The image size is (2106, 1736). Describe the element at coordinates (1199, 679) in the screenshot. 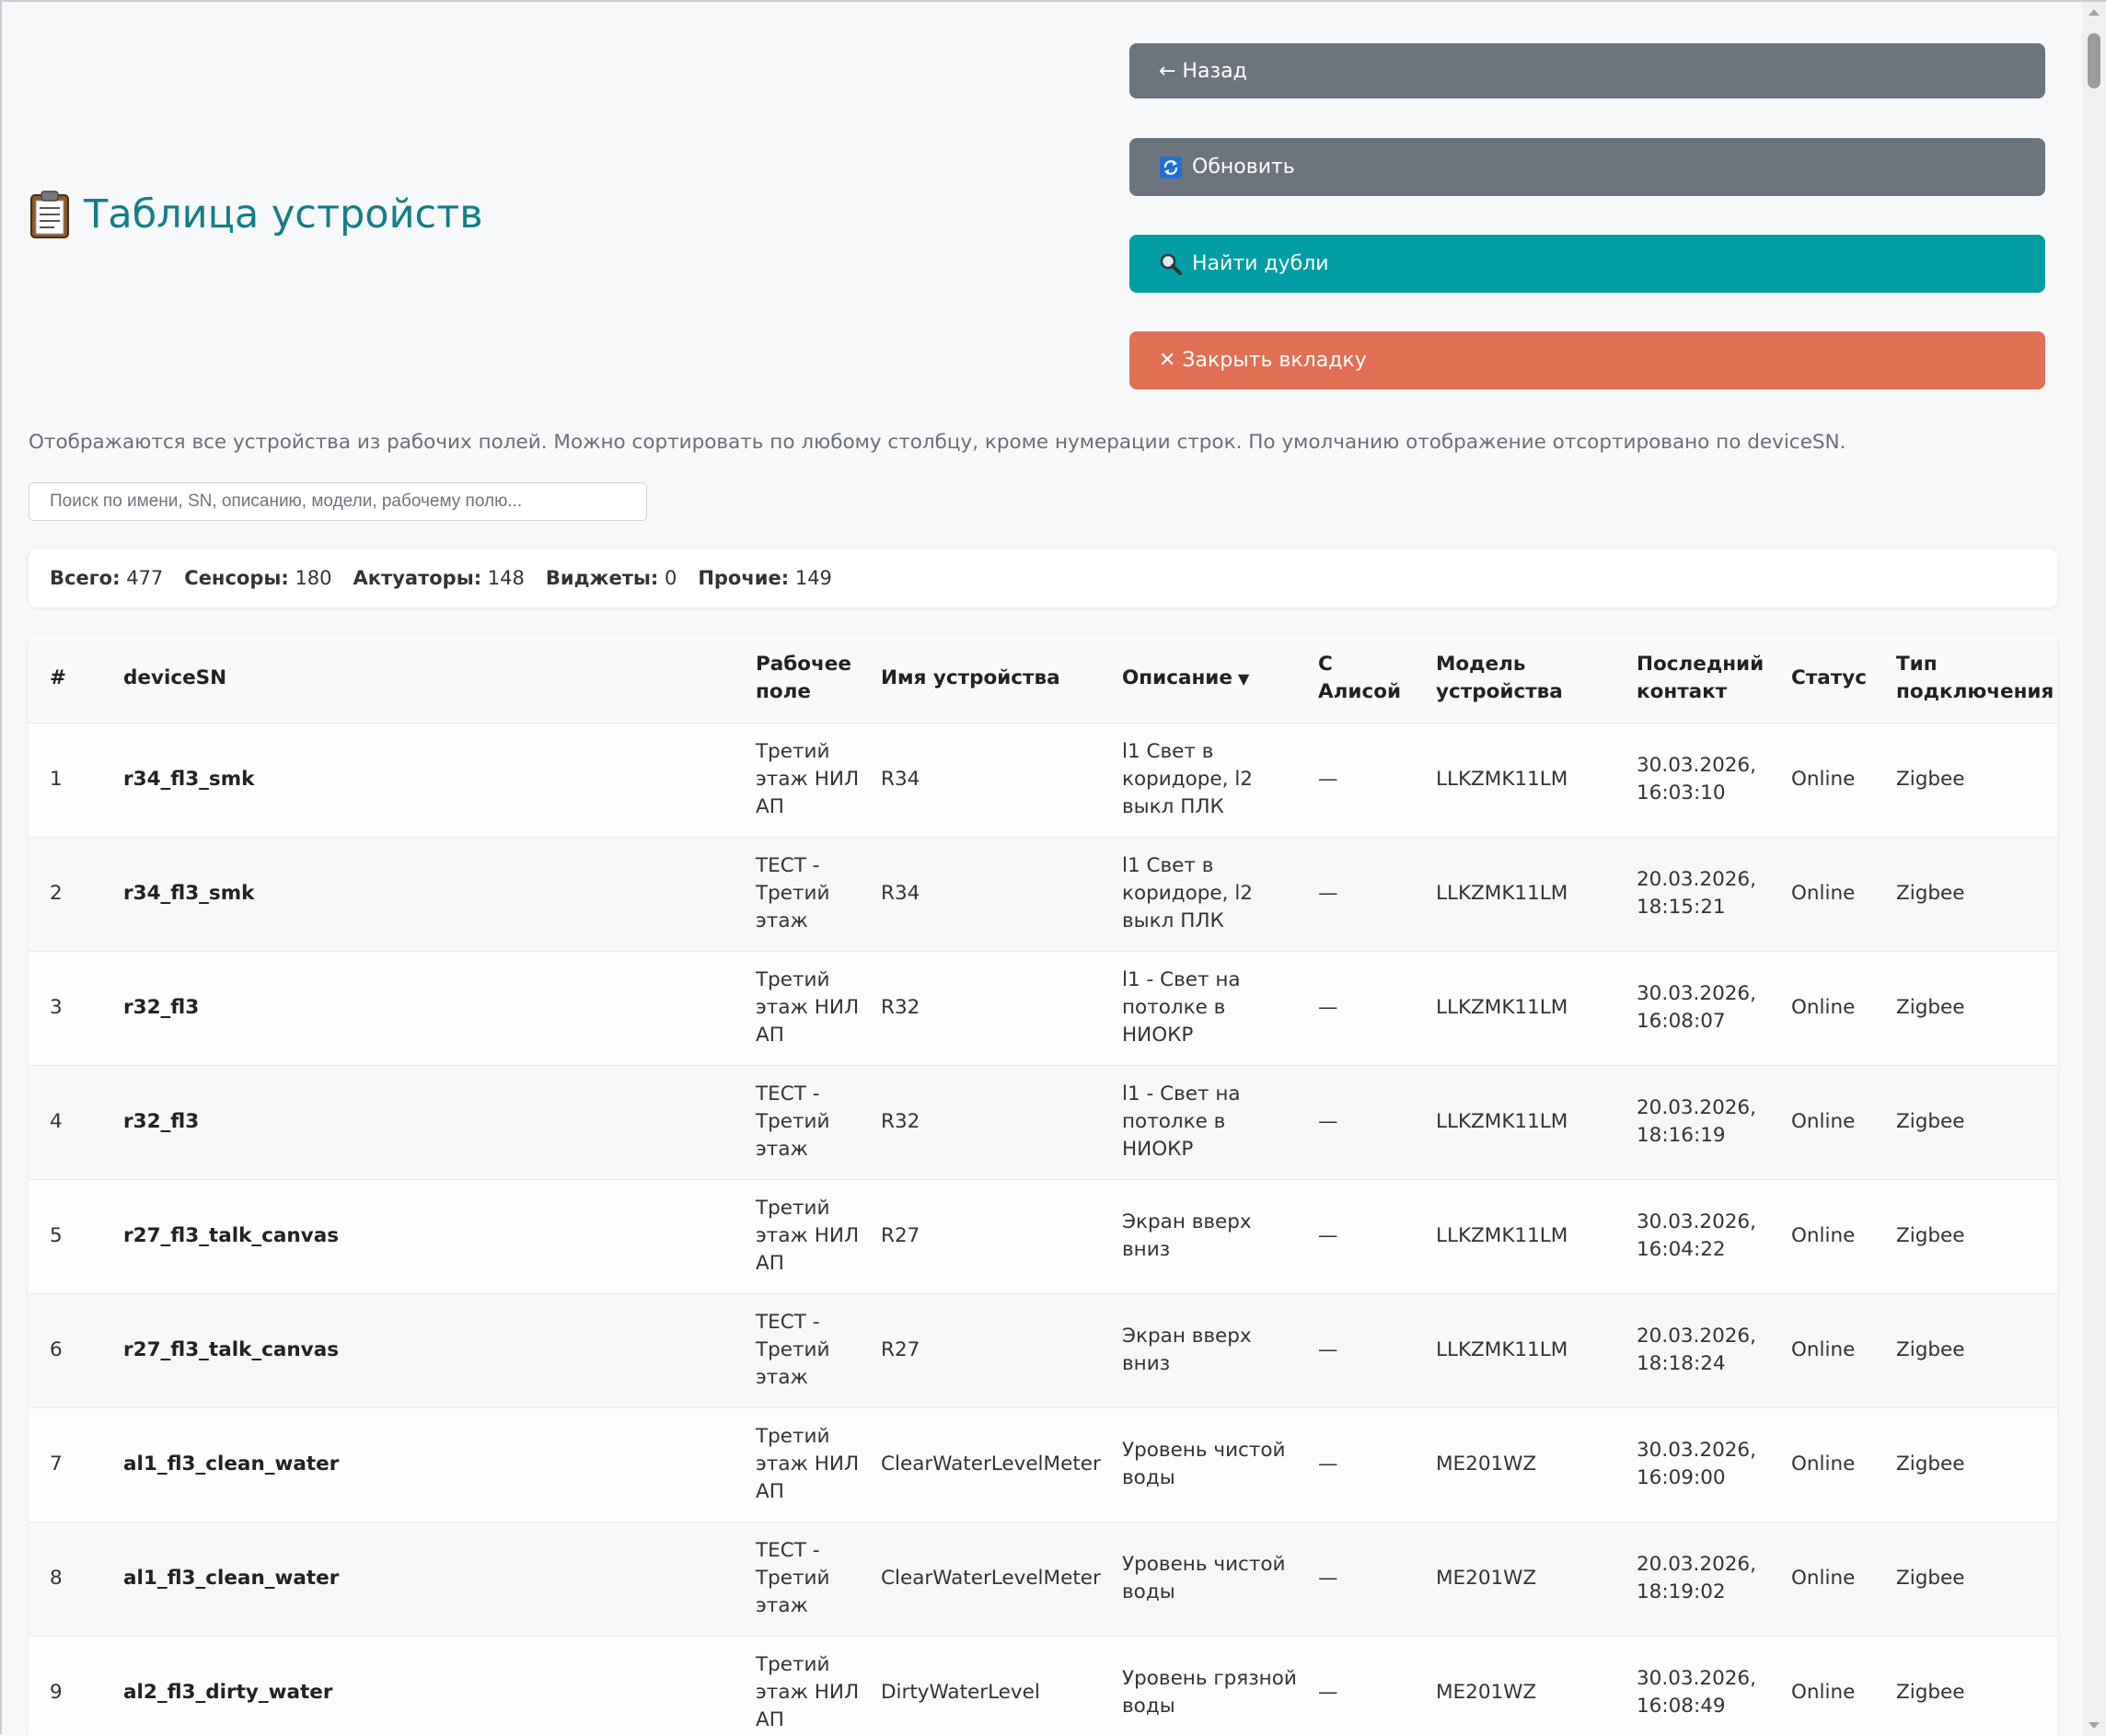

I see `column-header-description: Описание ▼` at that location.